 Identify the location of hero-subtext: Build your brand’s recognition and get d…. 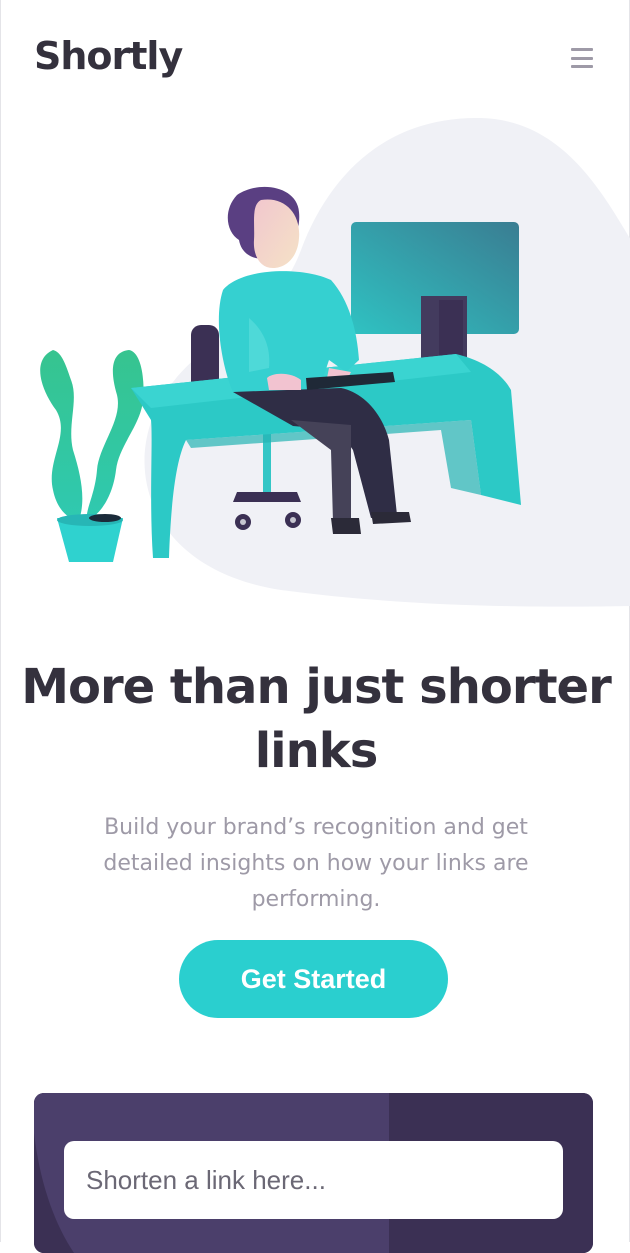
(316, 863).